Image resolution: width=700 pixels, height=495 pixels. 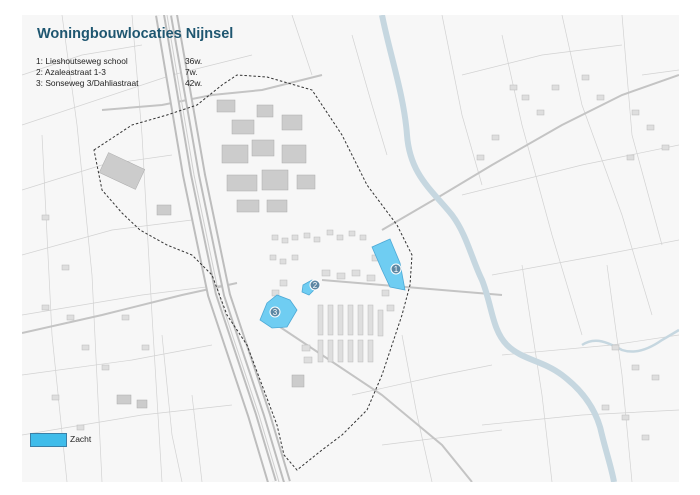 I want to click on location-name: Sonseweg 3/Dahliastraat, so click(x=92, y=83).